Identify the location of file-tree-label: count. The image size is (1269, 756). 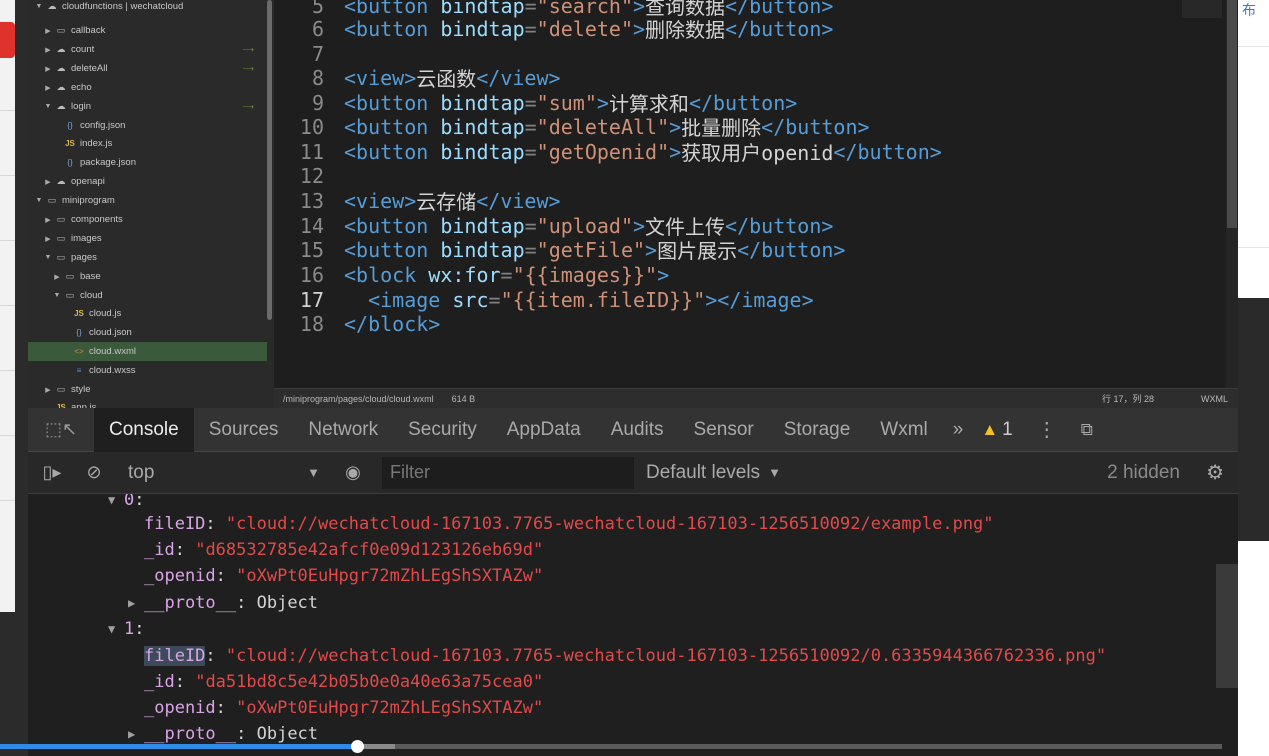
(83, 49).